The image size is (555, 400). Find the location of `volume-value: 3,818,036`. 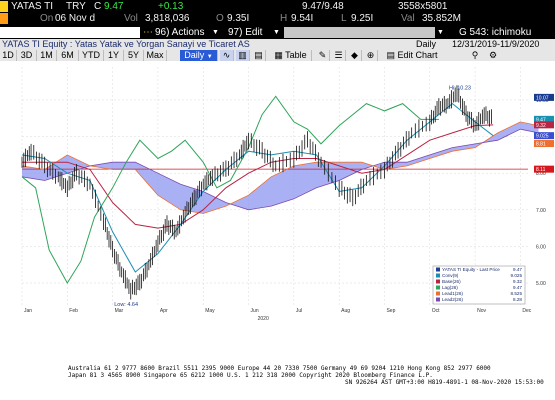

volume-value: 3,818,036 is located at coordinates (167, 18).